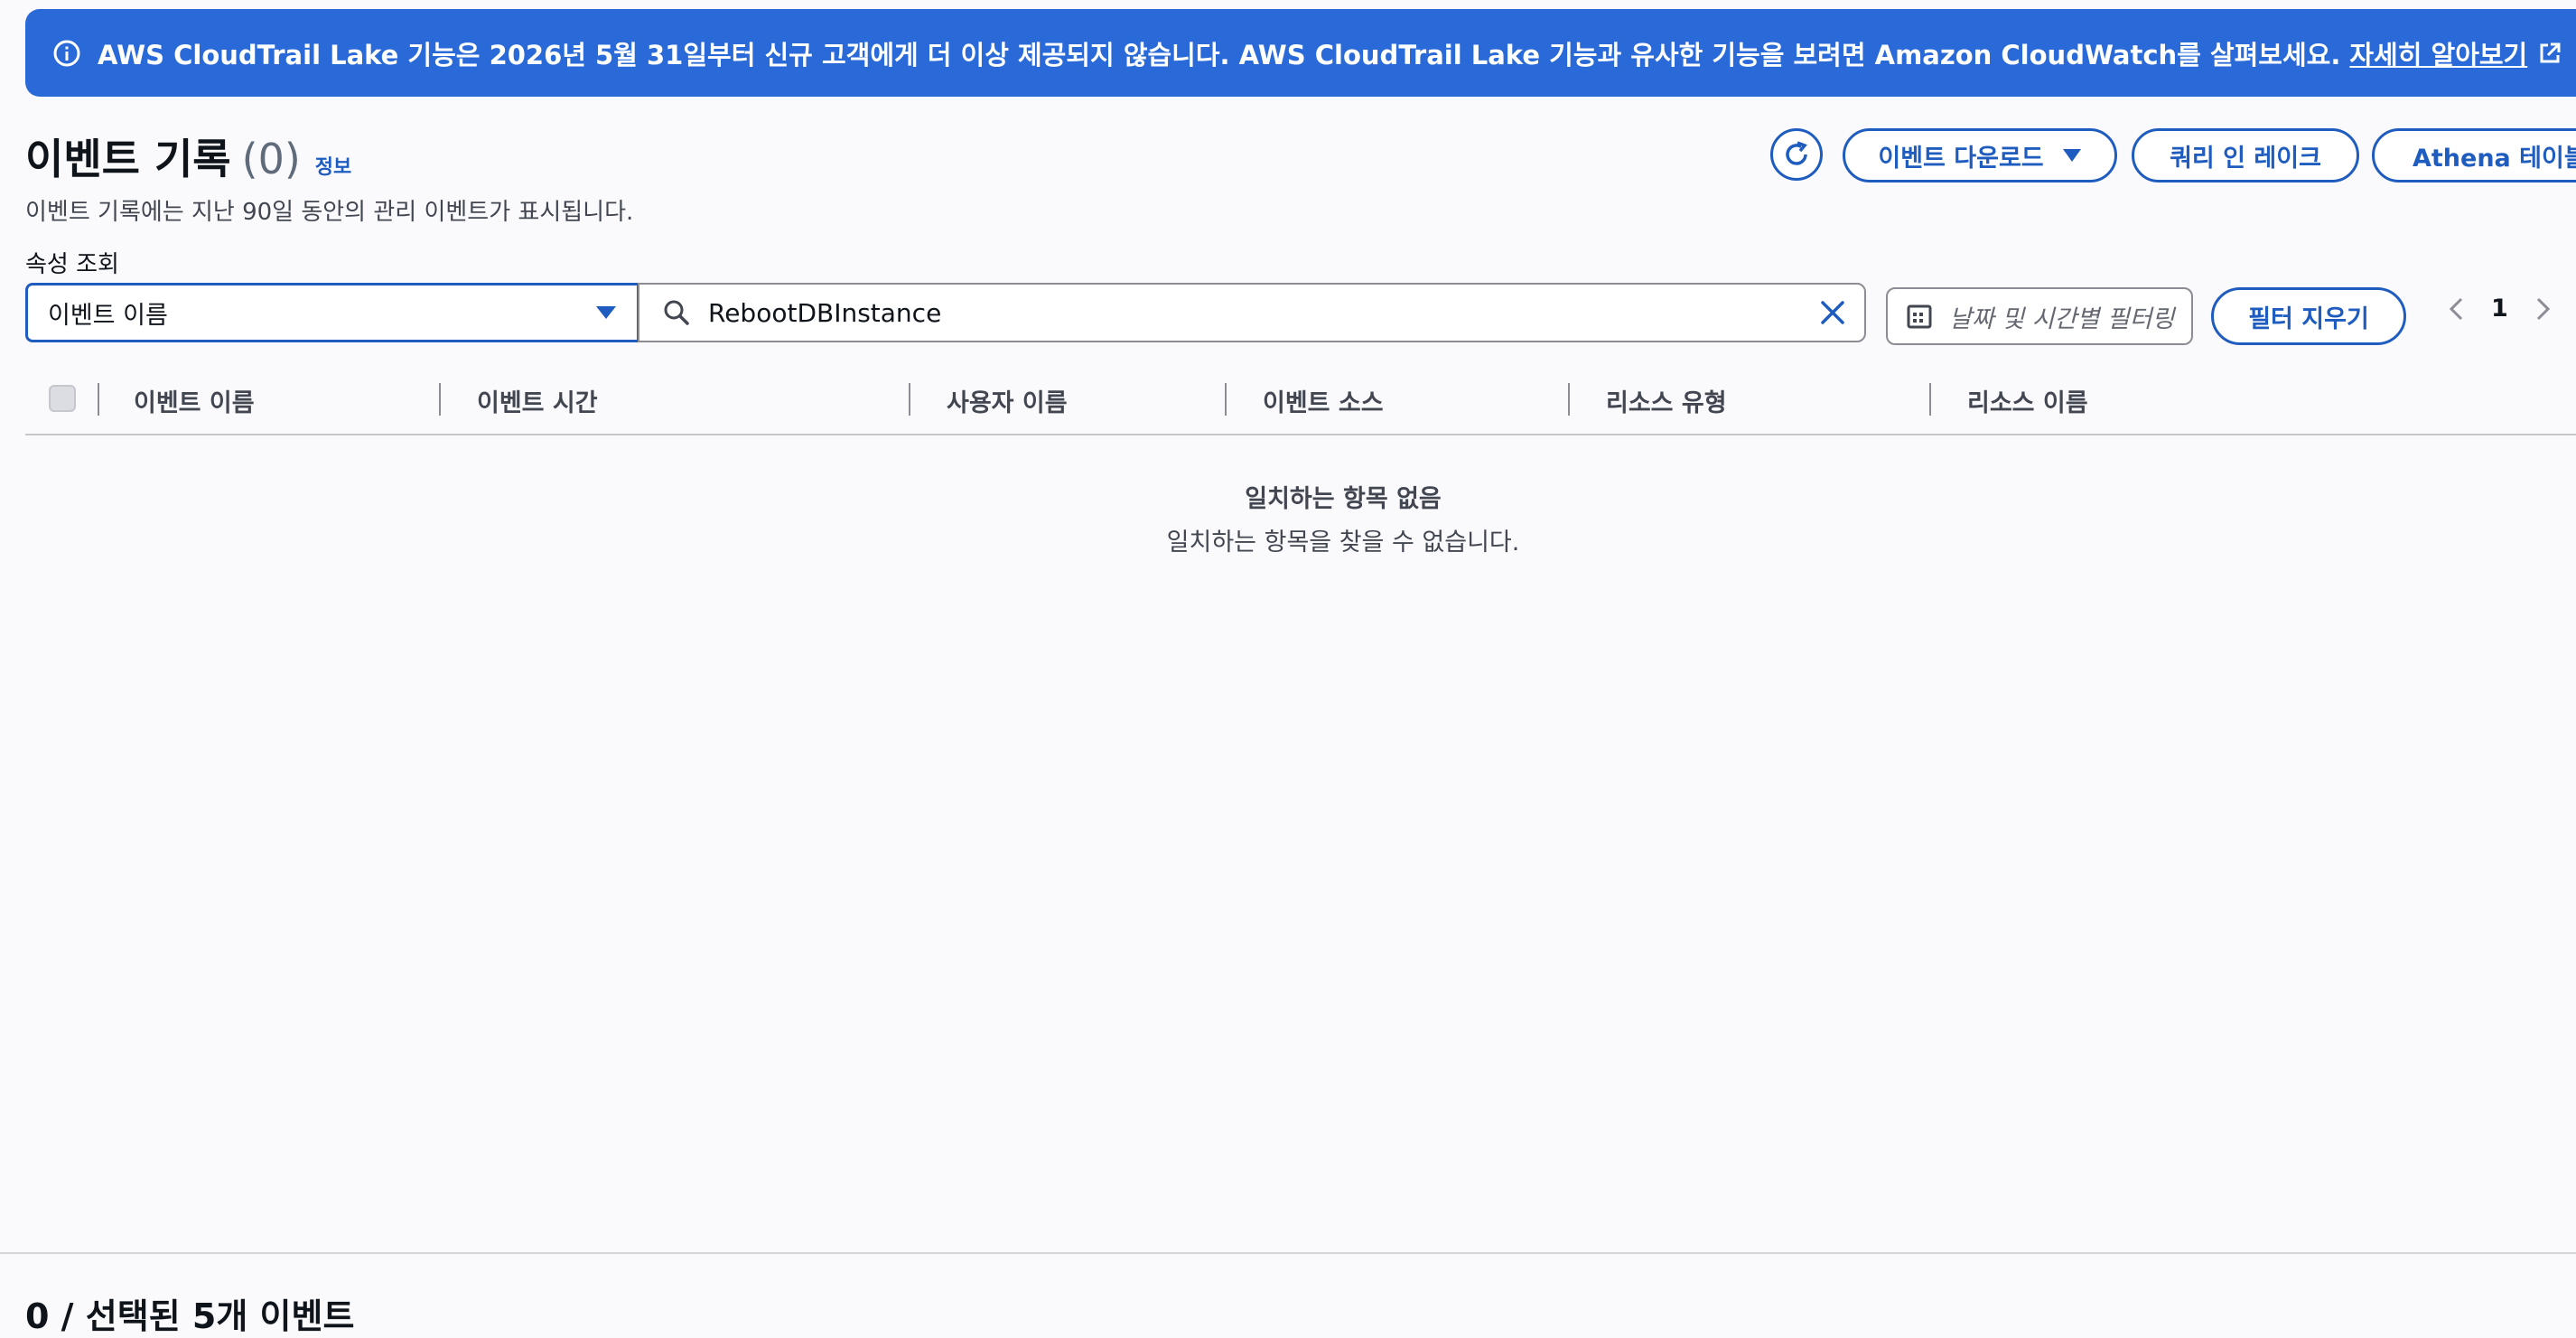 This screenshot has height=1338, width=2576. I want to click on athena-table-button: Athena 테이블, so click(2474, 155).